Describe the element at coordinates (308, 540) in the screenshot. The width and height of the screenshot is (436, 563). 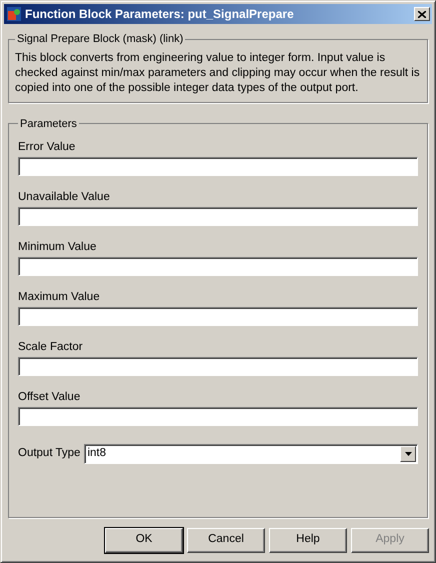
I see `dialog-button: Help` at that location.